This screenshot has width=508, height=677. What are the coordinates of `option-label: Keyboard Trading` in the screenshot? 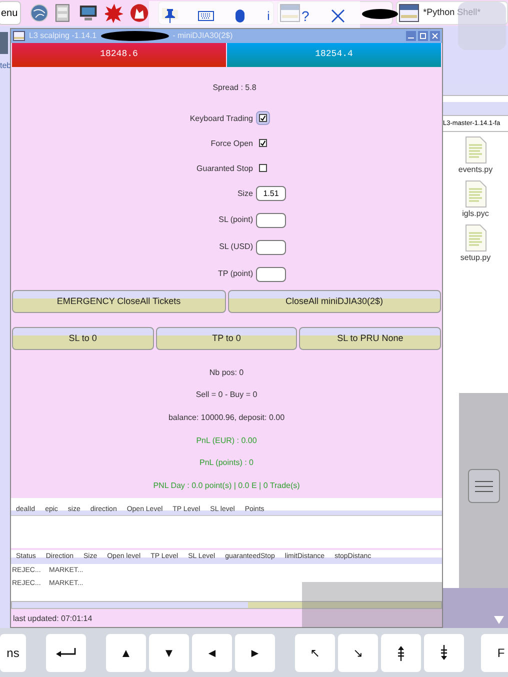 It's located at (220, 118).